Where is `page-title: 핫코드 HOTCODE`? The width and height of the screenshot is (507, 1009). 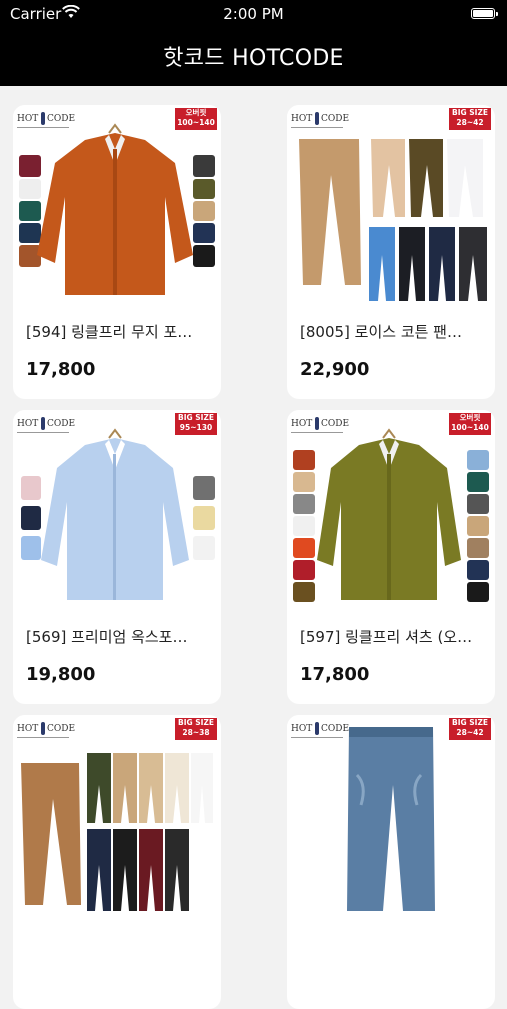
page-title: 핫코드 HOTCODE is located at coordinates (253, 58).